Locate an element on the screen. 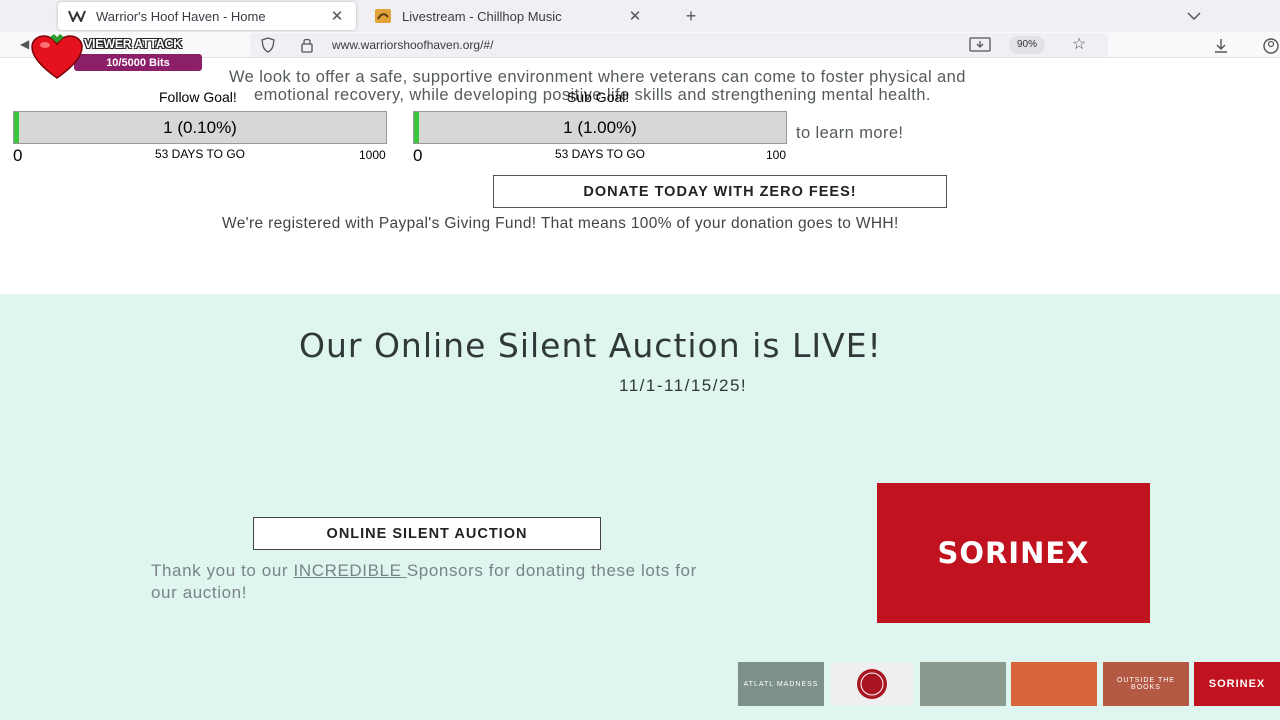 This screenshot has width=1280, height=720. address-bar: www.warriorshoofhaven.org/#/ 90% ☆ is located at coordinates (679, 45).